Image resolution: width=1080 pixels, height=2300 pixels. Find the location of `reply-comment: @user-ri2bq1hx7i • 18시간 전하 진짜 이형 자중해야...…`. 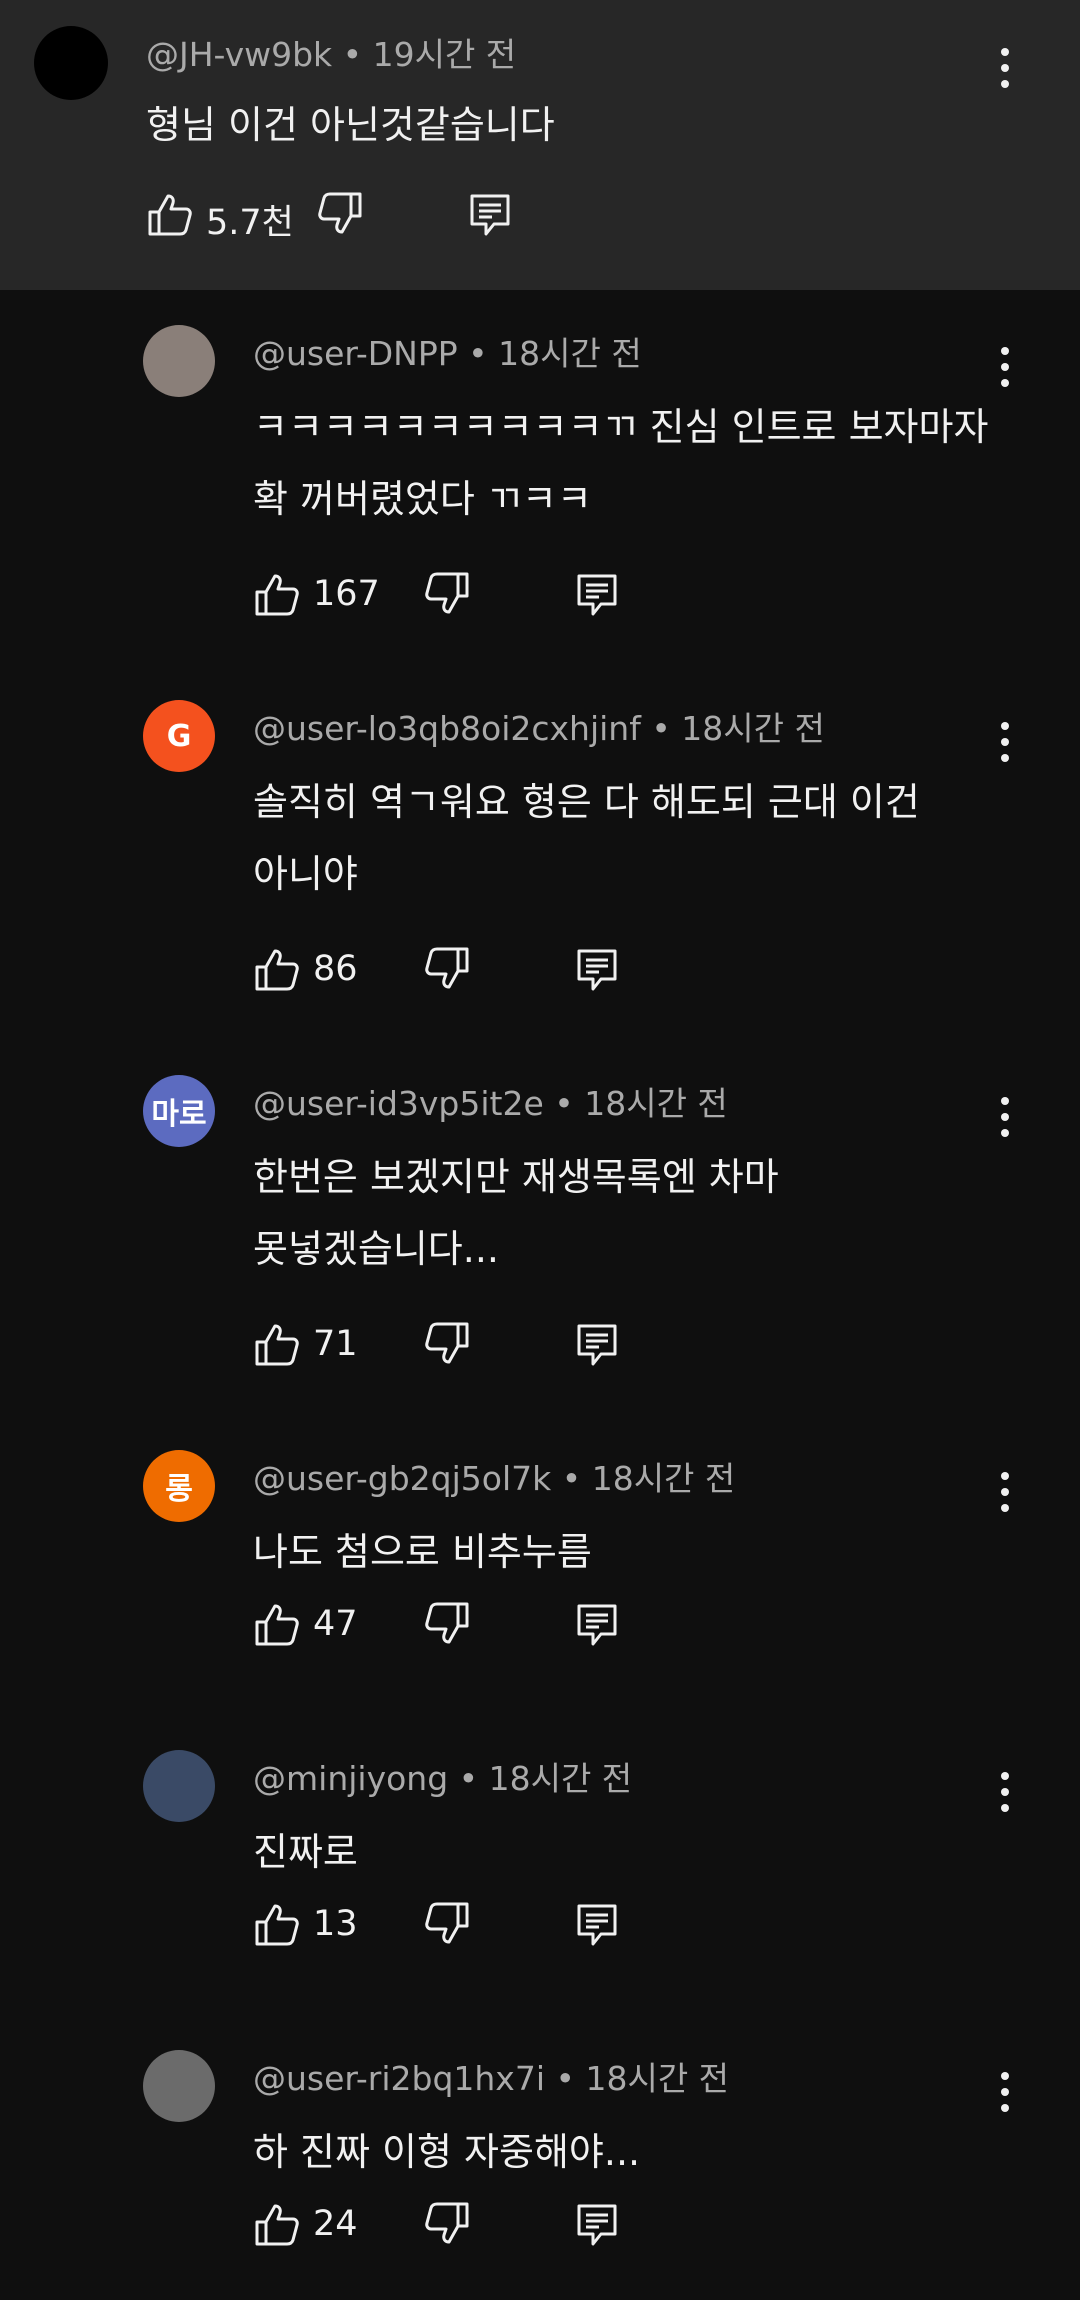

reply-comment: @user-ri2bq1hx7i • 18시간 전하 진짜 이형 자중해야...… is located at coordinates (540, 2175).